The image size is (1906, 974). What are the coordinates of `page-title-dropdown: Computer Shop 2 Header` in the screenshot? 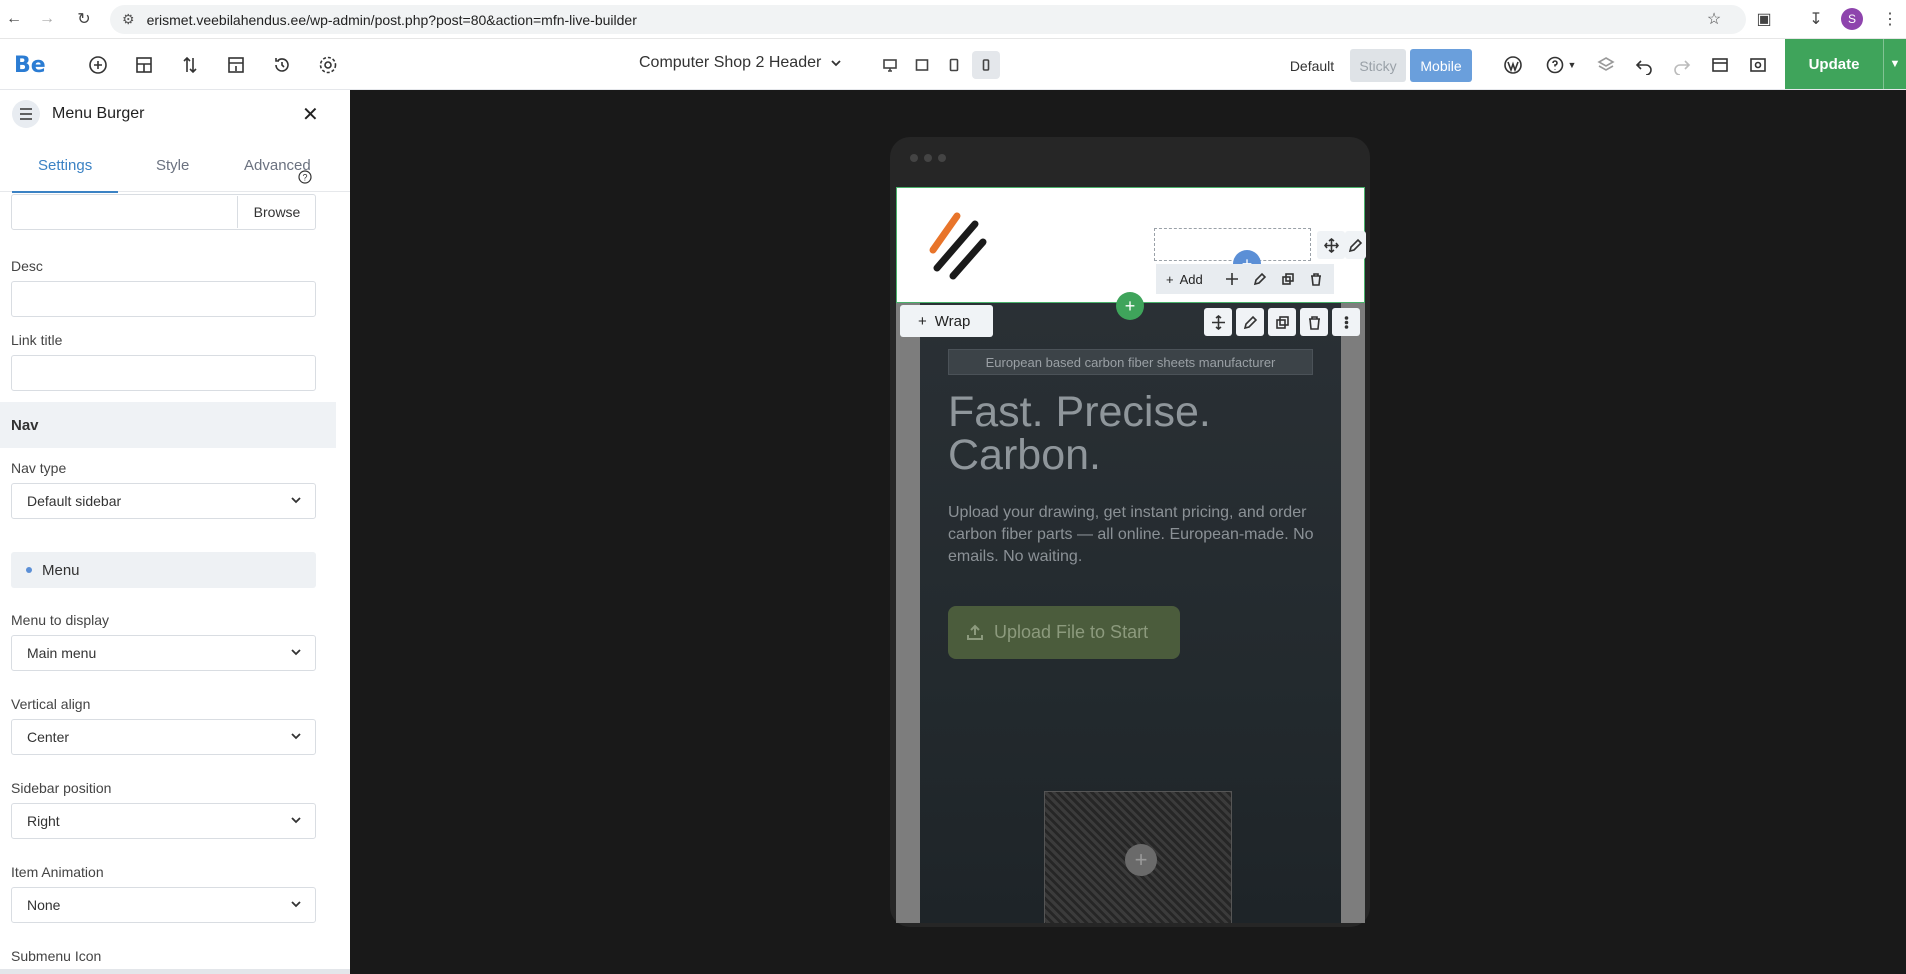 It's located at (741, 63).